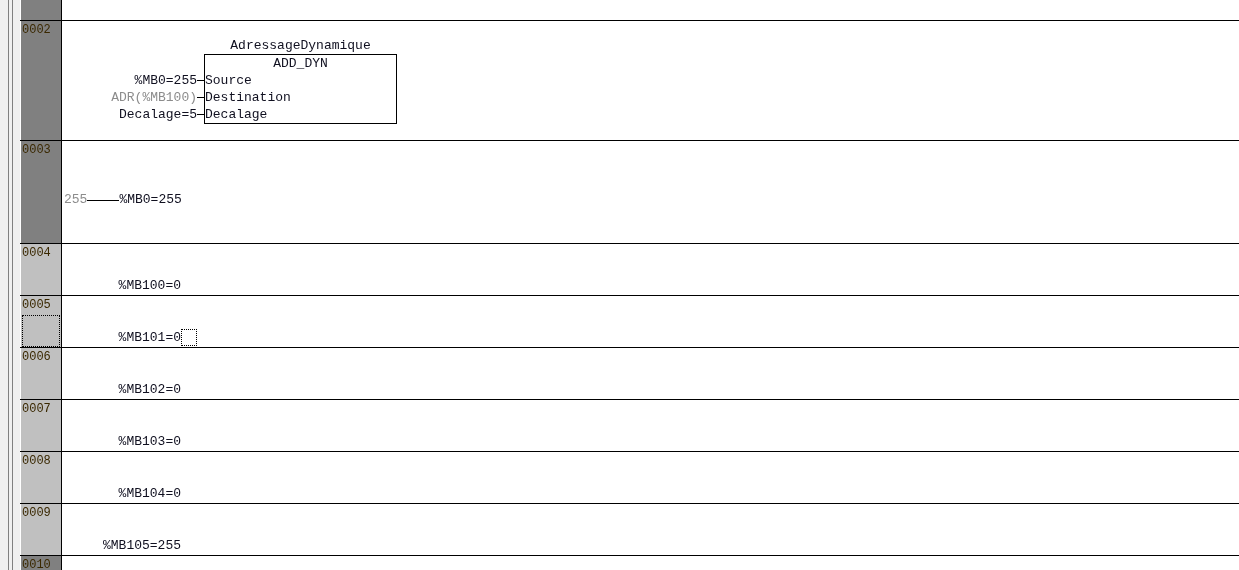  Describe the element at coordinates (300, 63) in the screenshot. I see `block-type: ADD_DYN` at that location.